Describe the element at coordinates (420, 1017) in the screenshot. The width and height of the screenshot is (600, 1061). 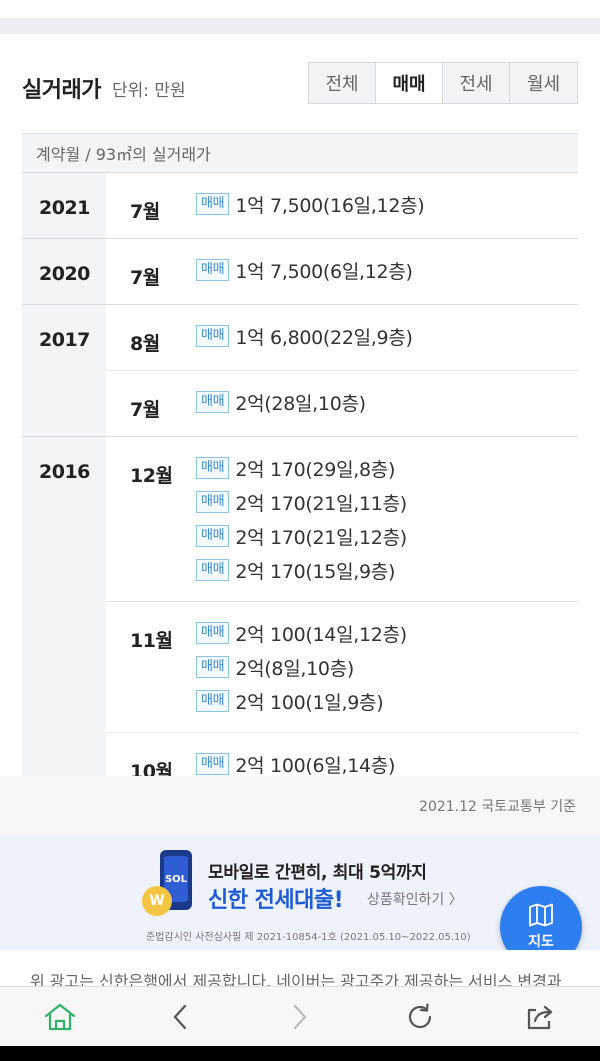
I see `refresh-icon` at that location.